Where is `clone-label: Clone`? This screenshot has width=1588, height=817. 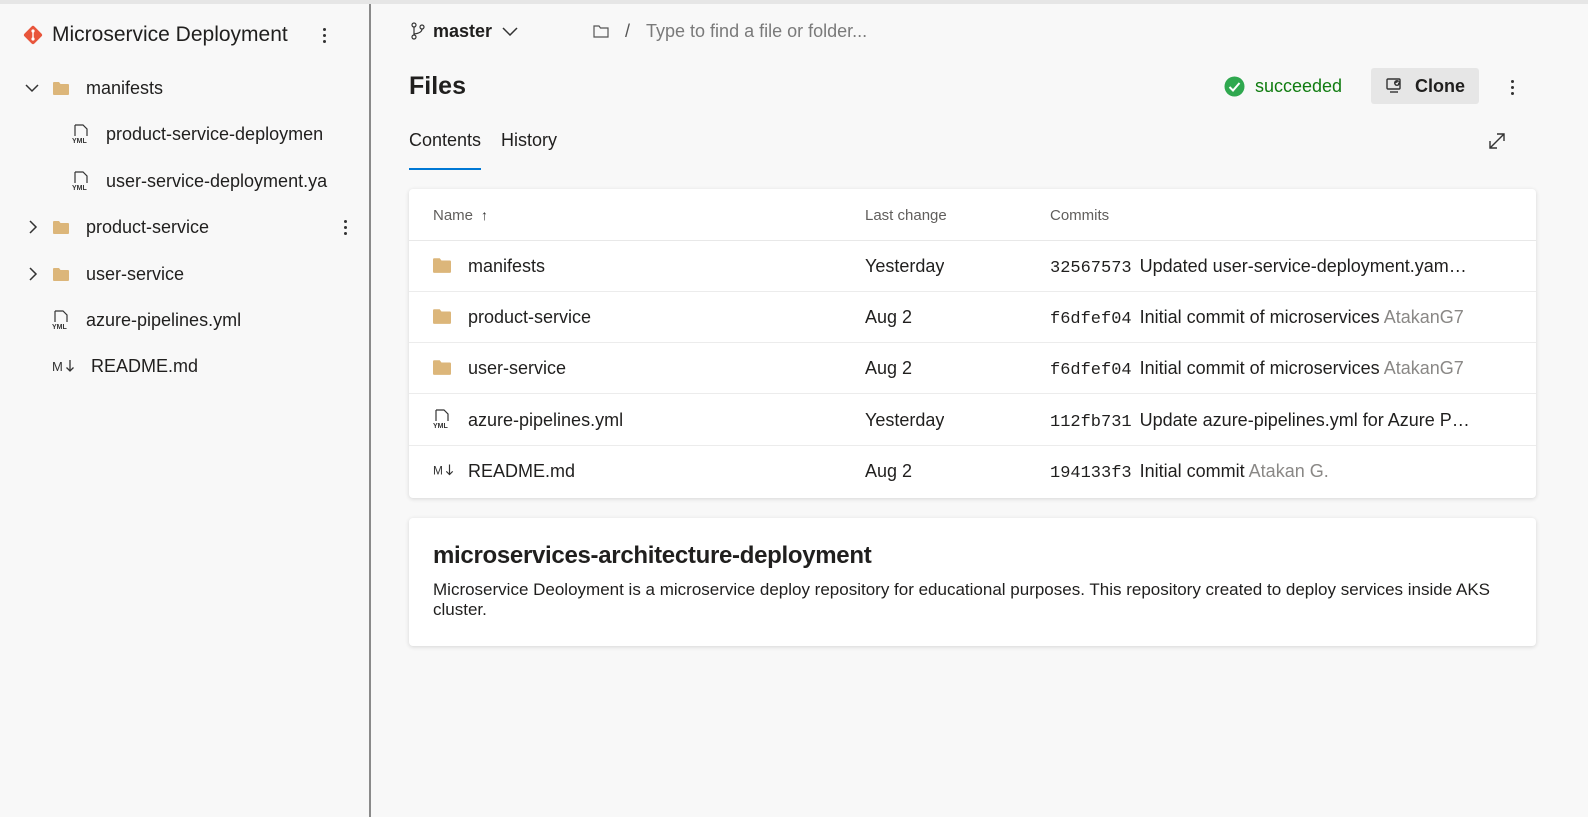 clone-label: Clone is located at coordinates (1439, 85).